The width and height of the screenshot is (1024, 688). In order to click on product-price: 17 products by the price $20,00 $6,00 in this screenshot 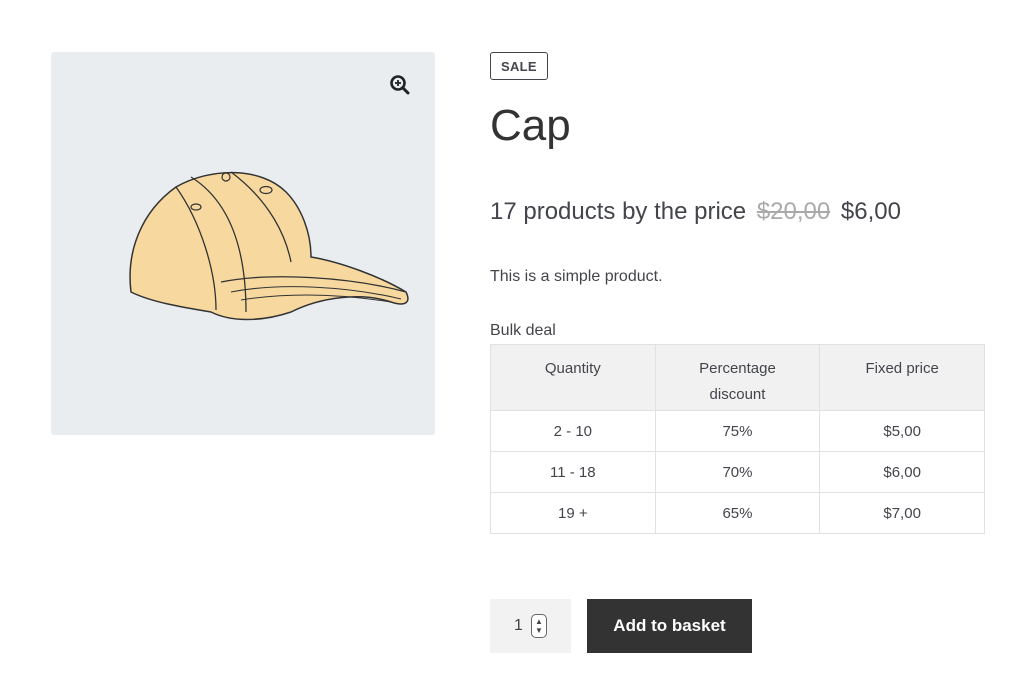, I will do `click(737, 212)`.